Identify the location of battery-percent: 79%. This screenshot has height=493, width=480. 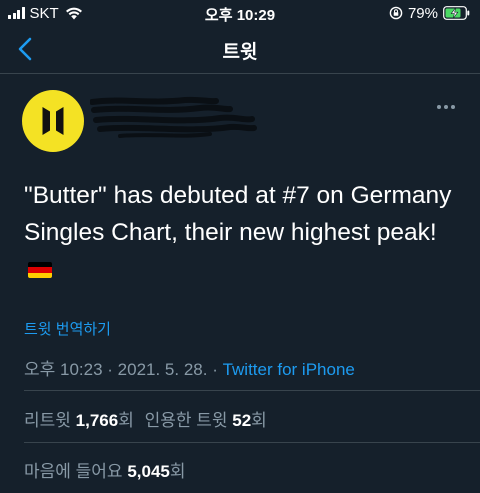
(422, 13).